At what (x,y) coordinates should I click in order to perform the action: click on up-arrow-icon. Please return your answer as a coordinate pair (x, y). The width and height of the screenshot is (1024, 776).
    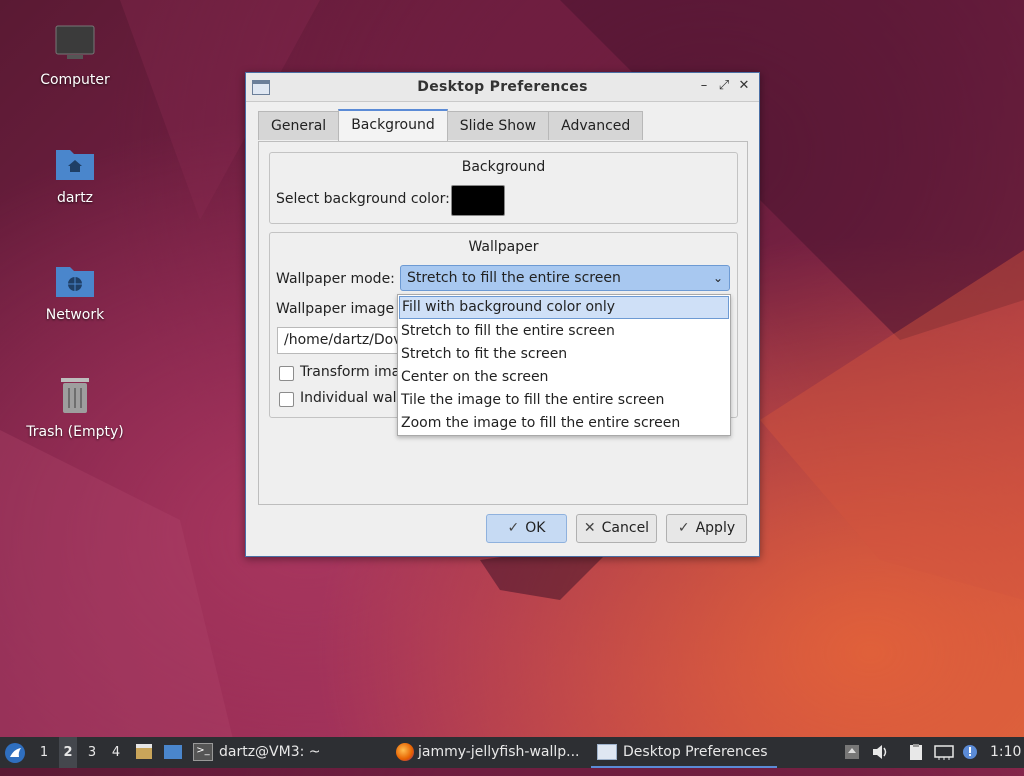
    Looking at the image, I should click on (852, 752).